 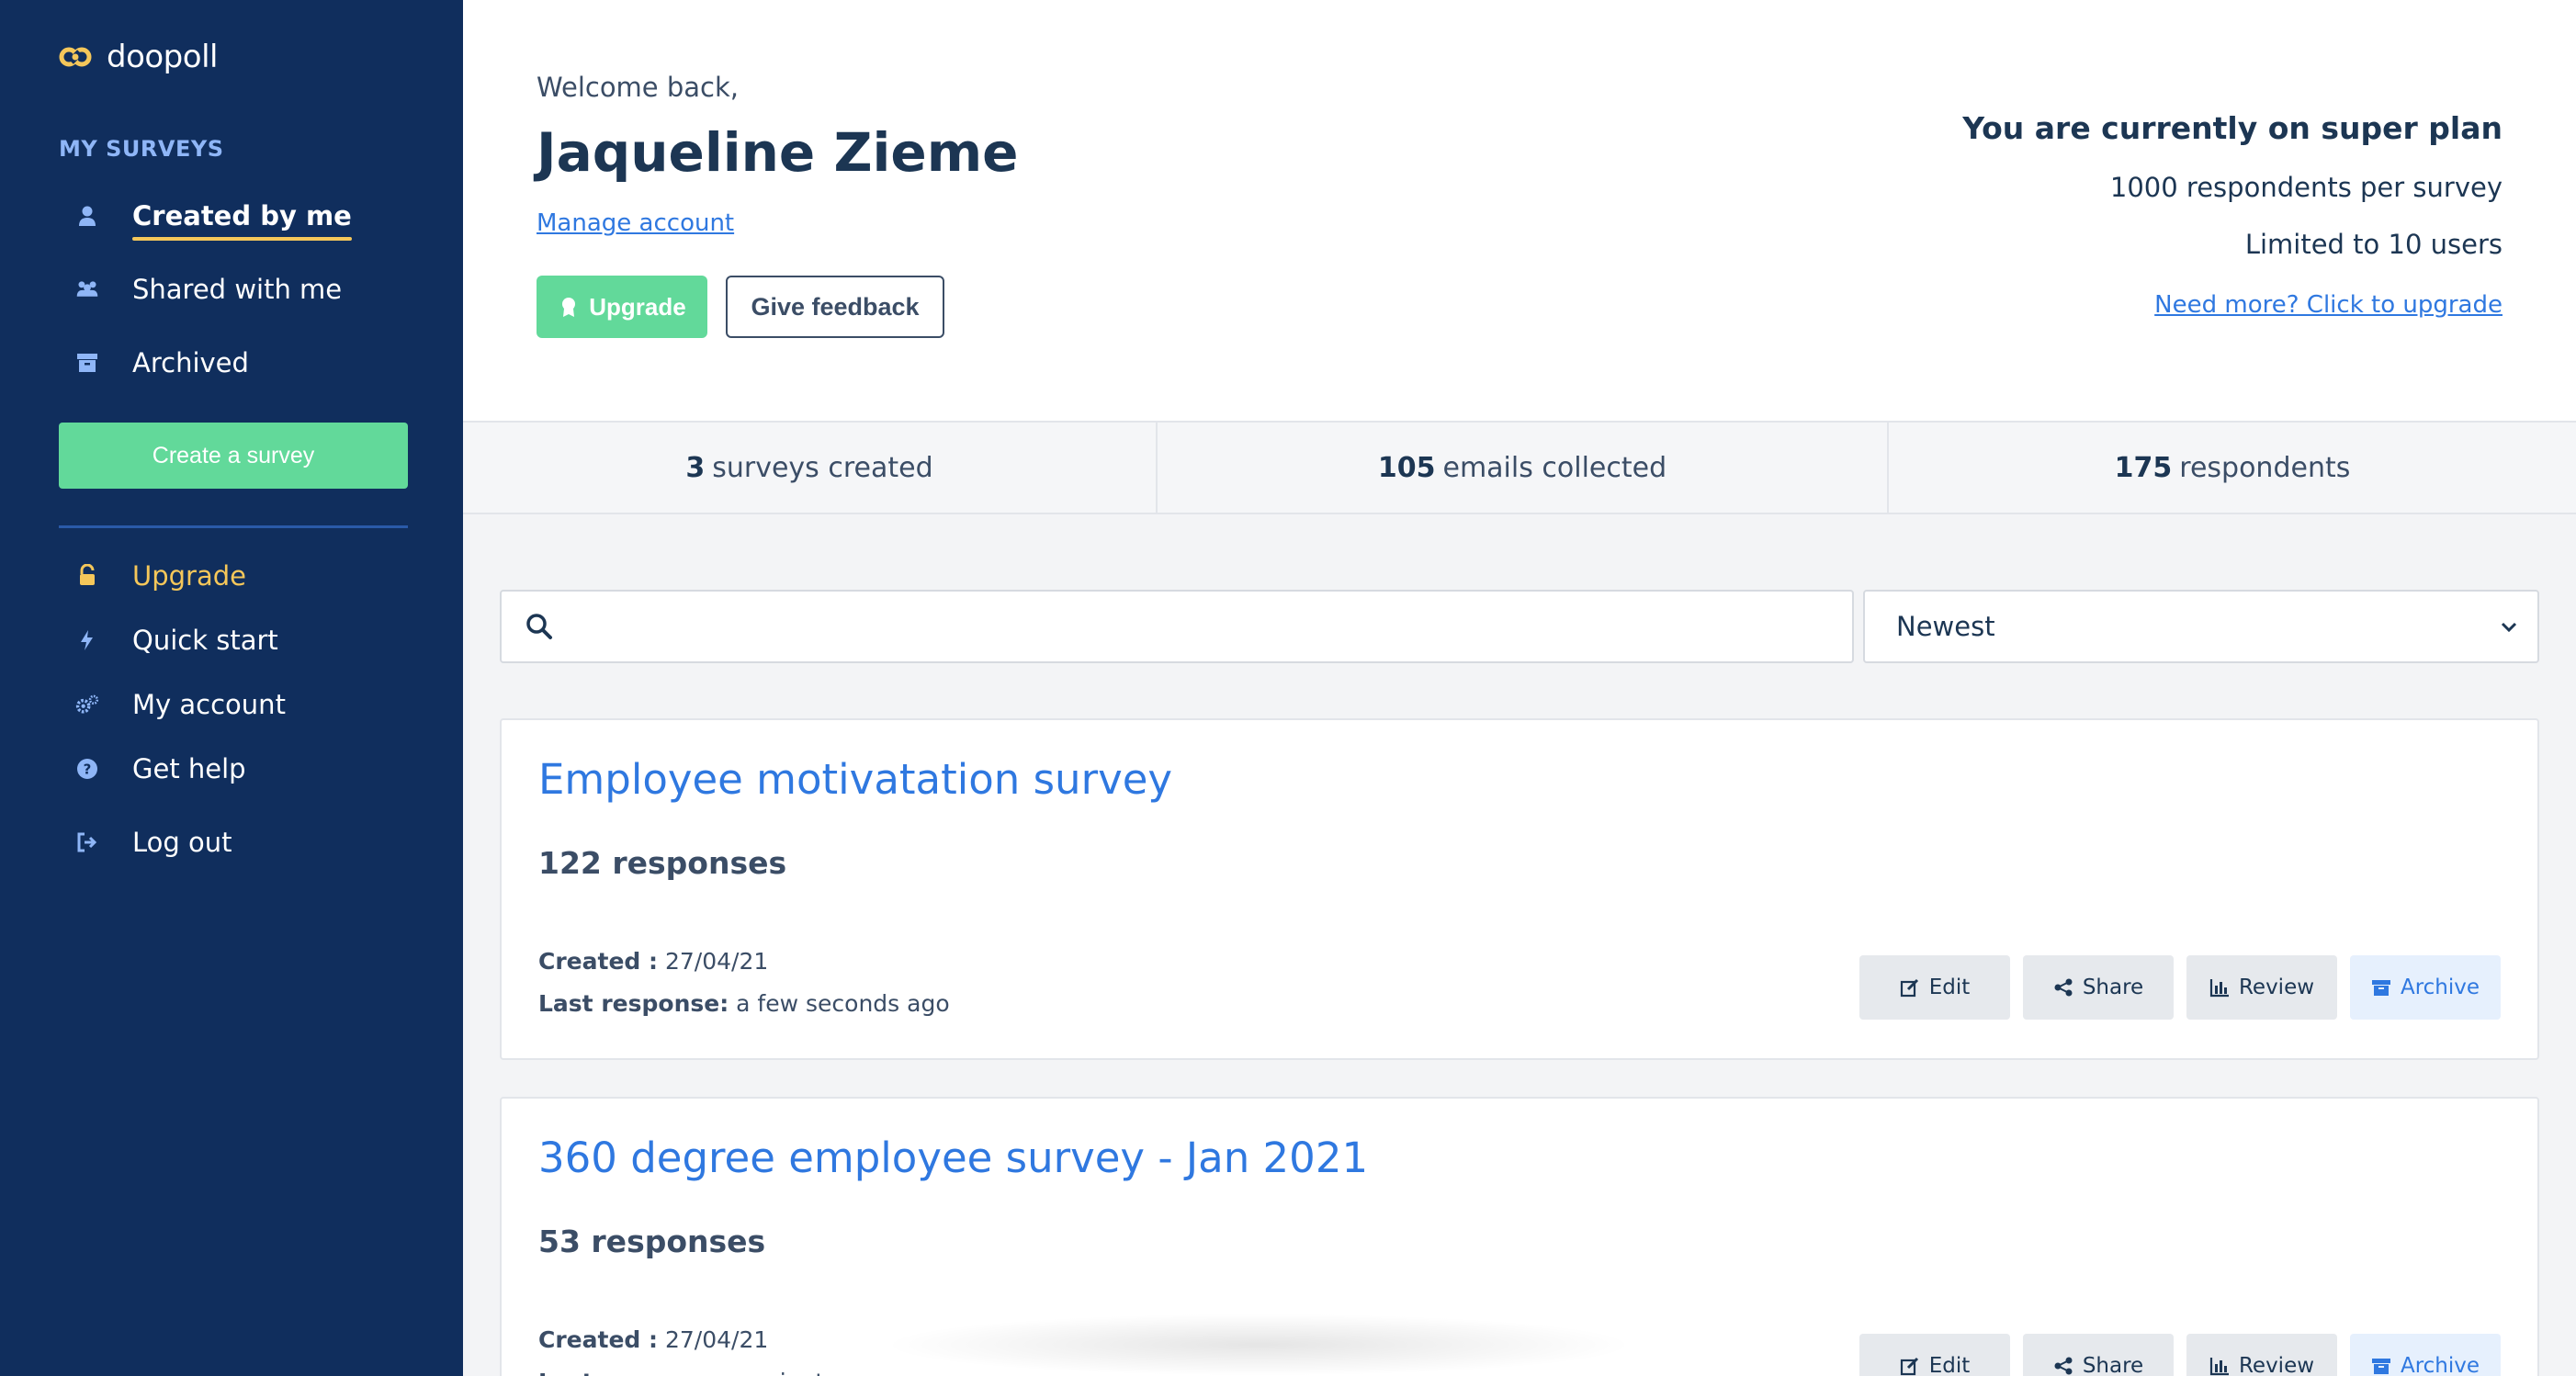 What do you see at coordinates (2201, 626) in the screenshot?
I see `sort-select: Newest` at bounding box center [2201, 626].